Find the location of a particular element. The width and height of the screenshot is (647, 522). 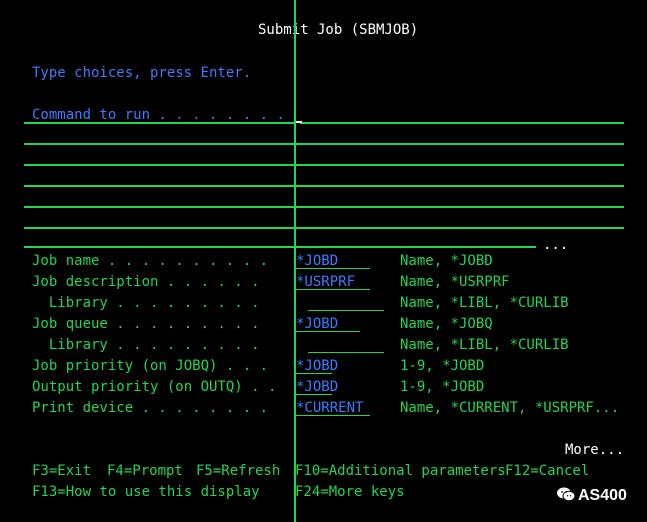

f5-refresh-key: F5=Refresh is located at coordinates (238, 471).